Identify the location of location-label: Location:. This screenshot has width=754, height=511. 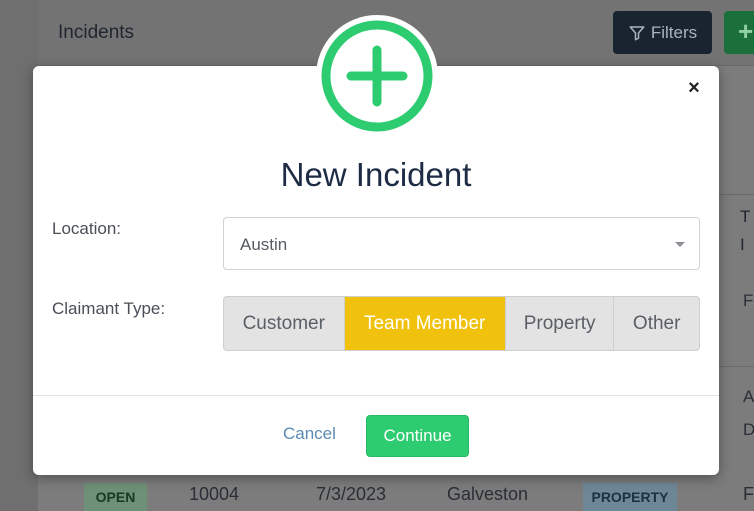
(86, 228).